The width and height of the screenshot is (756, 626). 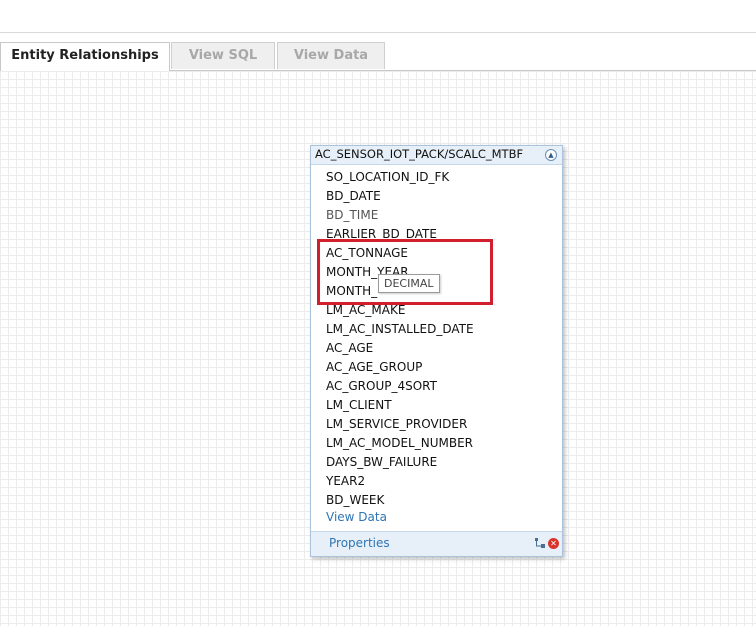 I want to click on entity-header: AC_SENSOR_IOT_PACK/SCALC_MTBF ▲, so click(x=436, y=155).